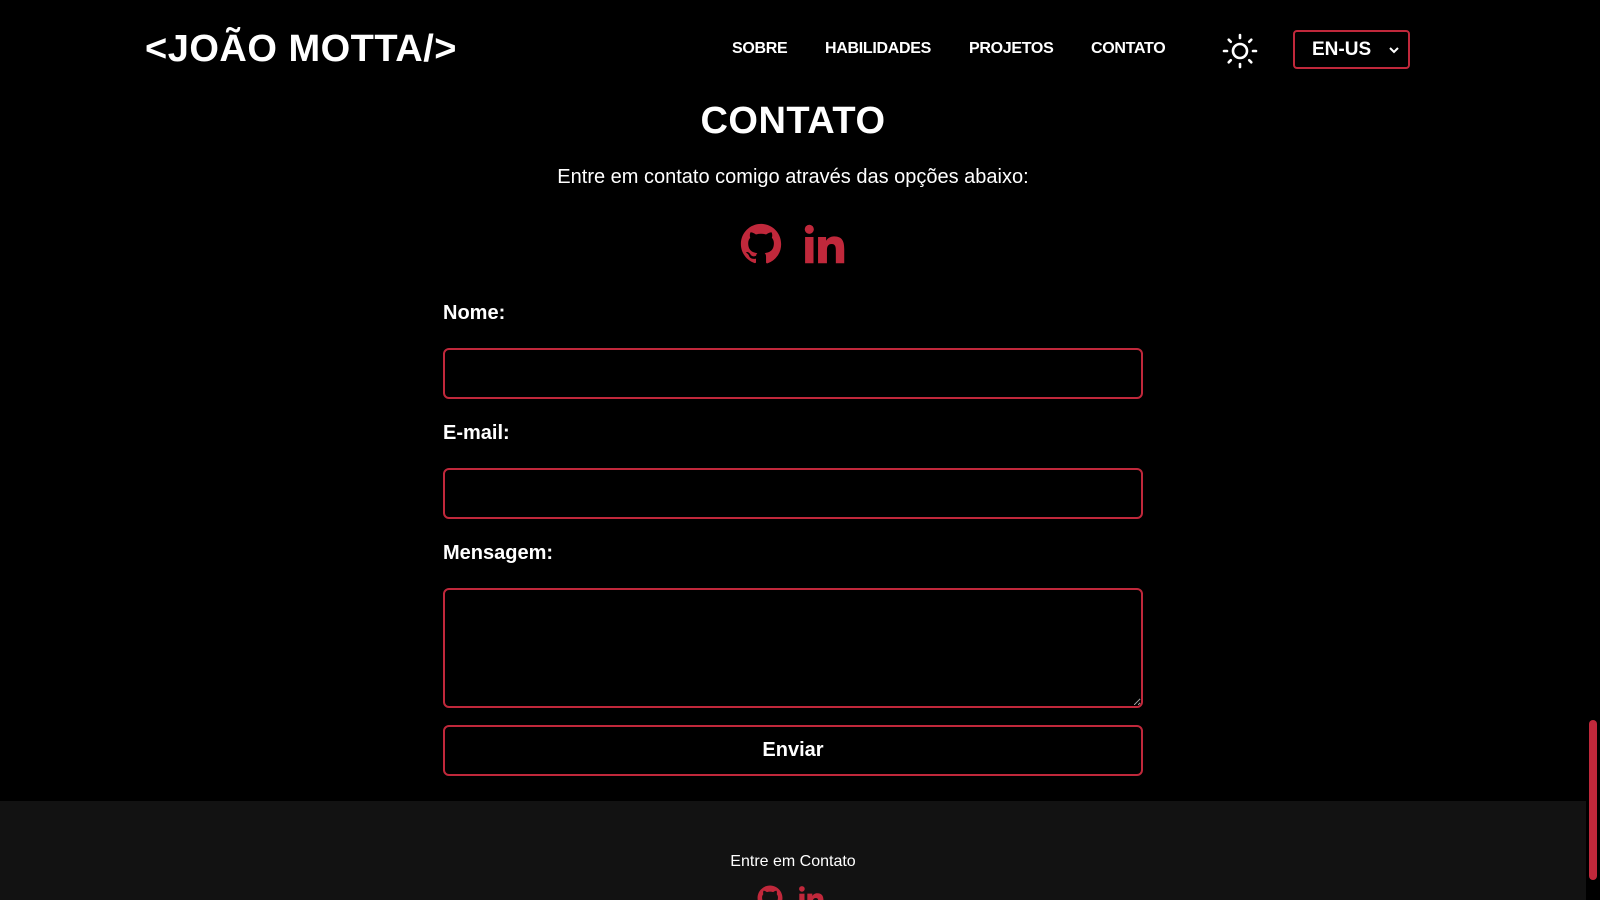  What do you see at coordinates (878, 49) in the screenshot?
I see `nav-link-habilidades: HABILIDADES` at bounding box center [878, 49].